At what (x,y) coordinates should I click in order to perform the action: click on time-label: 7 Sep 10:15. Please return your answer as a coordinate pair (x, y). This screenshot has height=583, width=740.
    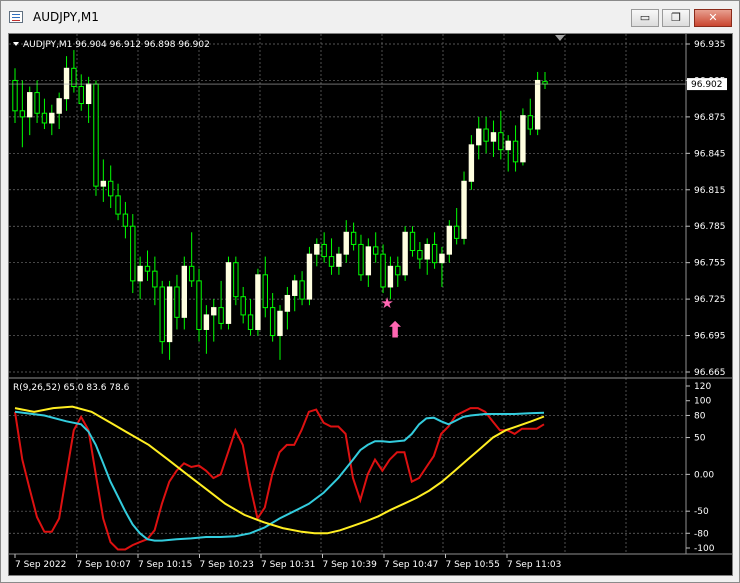
    Looking at the image, I should click on (165, 565).